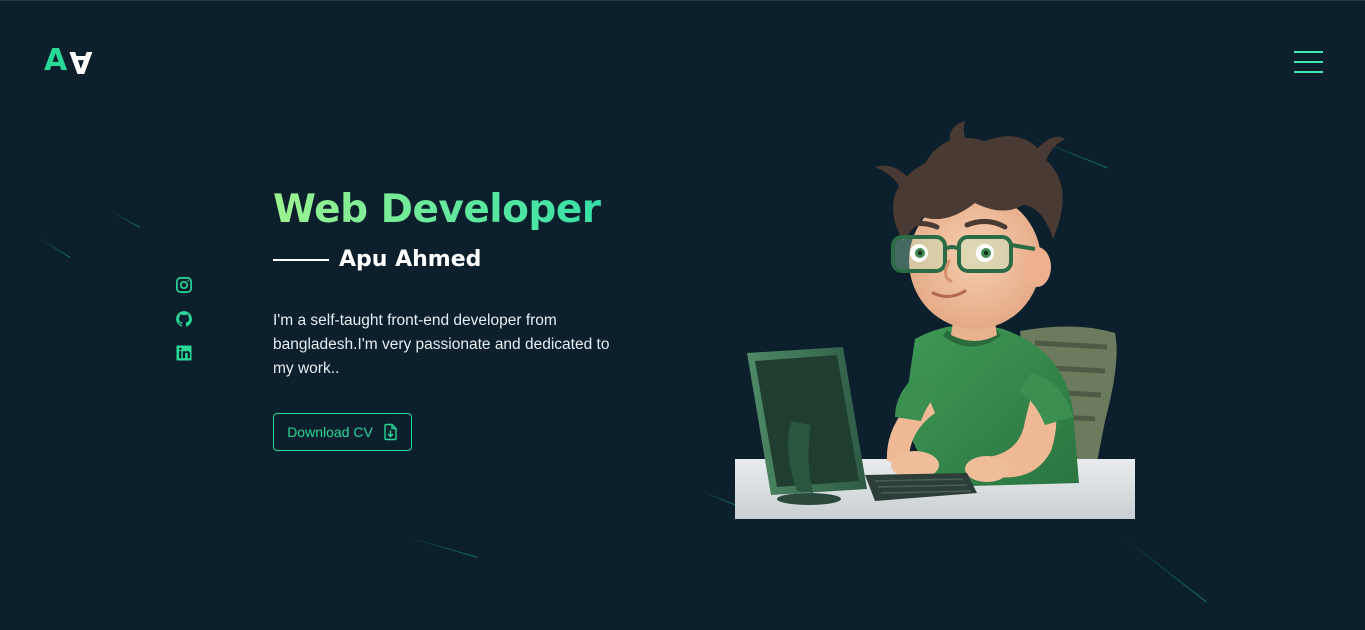  What do you see at coordinates (301, 259) in the screenshot?
I see `name-divider-line` at bounding box center [301, 259].